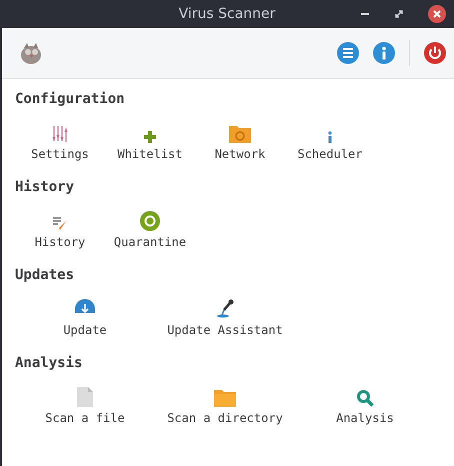  What do you see at coordinates (49, 364) in the screenshot?
I see `section-heading: Analysis` at bounding box center [49, 364].